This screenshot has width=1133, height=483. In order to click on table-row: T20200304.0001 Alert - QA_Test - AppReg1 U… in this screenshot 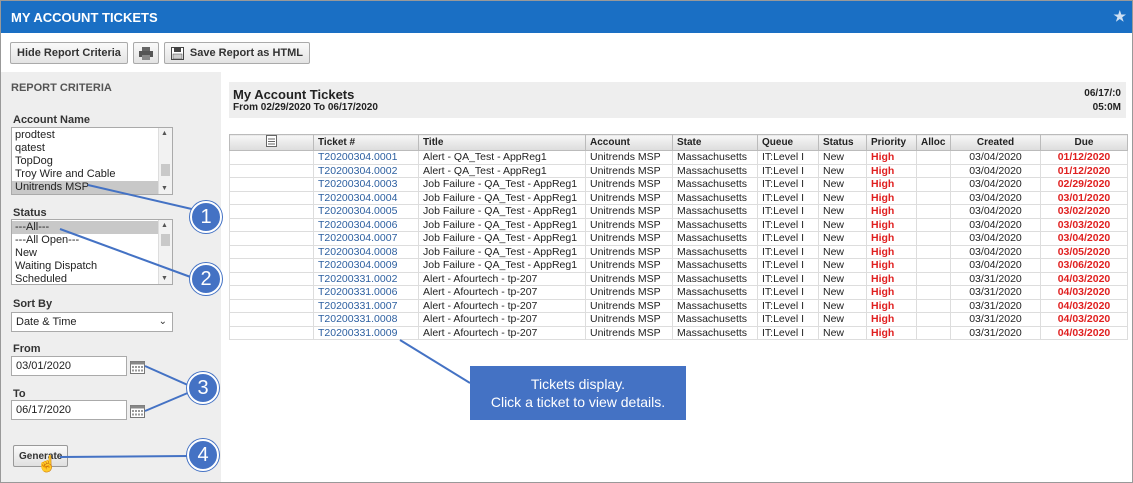, I will do `click(678, 157)`.